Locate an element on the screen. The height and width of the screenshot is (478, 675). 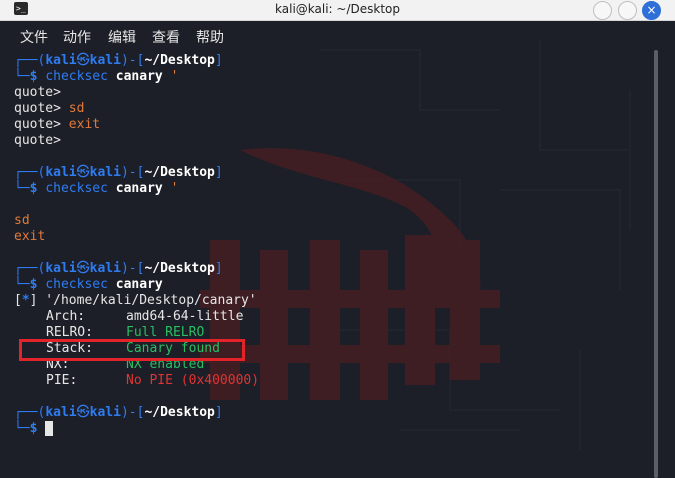
prompt-line-3: ┌──(kali㉿kali)-[~/Desktop] is located at coordinates (118, 268).